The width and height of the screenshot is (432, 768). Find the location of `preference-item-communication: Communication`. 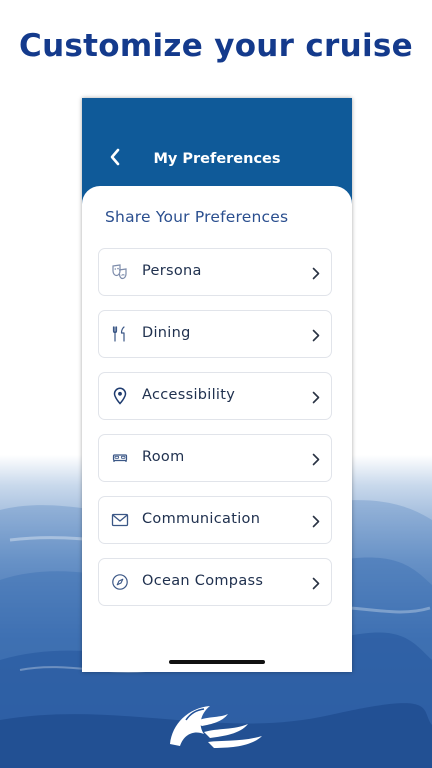

preference-item-communication: Communication is located at coordinates (215, 520).